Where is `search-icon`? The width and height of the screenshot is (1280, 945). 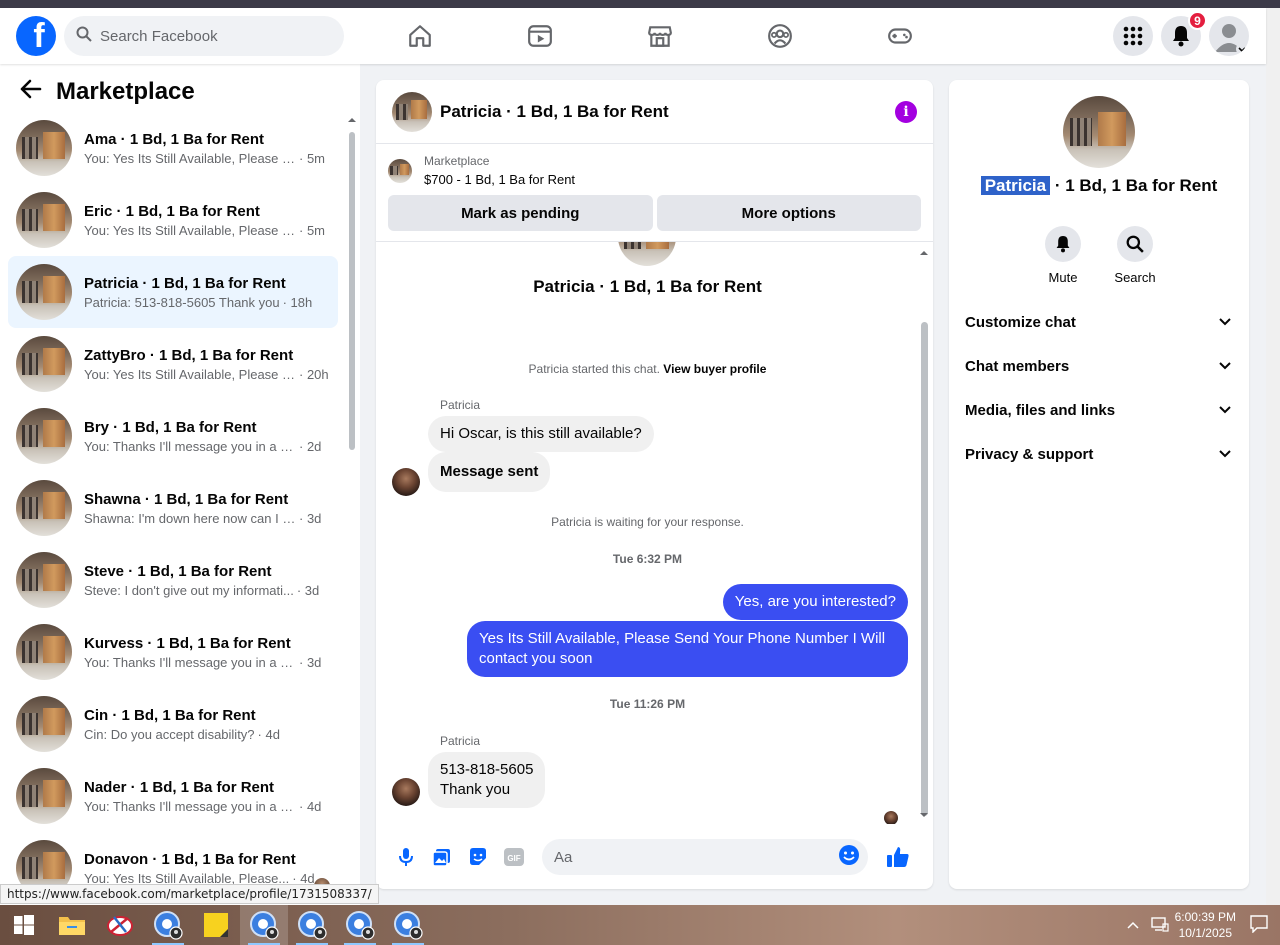
search-icon is located at coordinates (1135, 244).